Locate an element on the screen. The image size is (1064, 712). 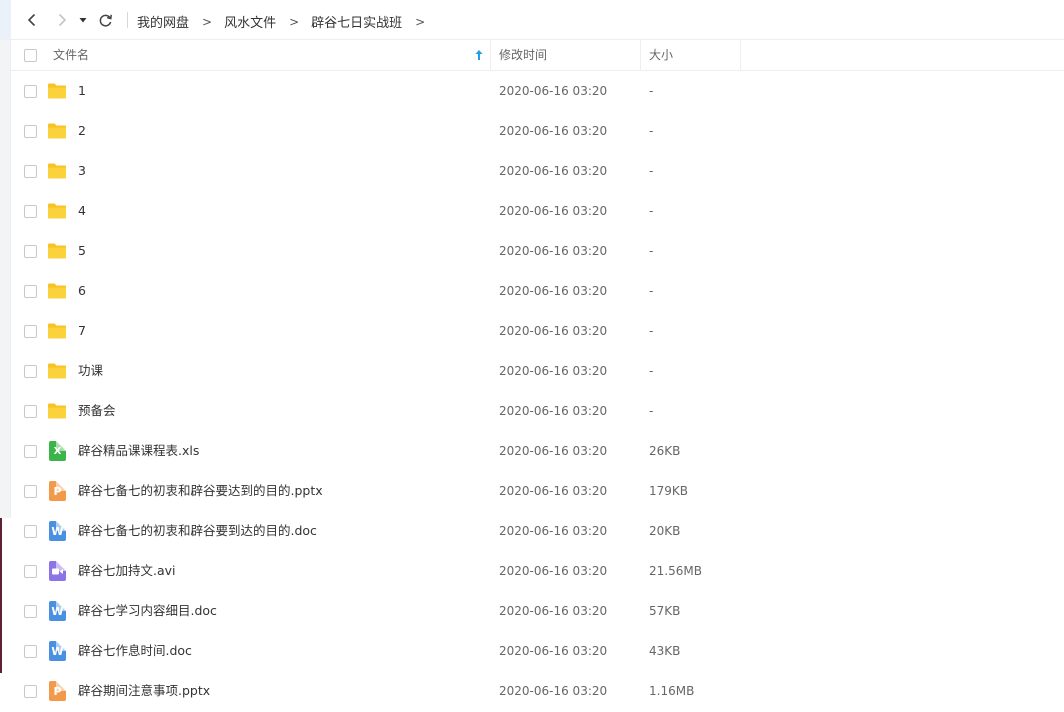
column-header-size: 大小 is located at coordinates (661, 55).